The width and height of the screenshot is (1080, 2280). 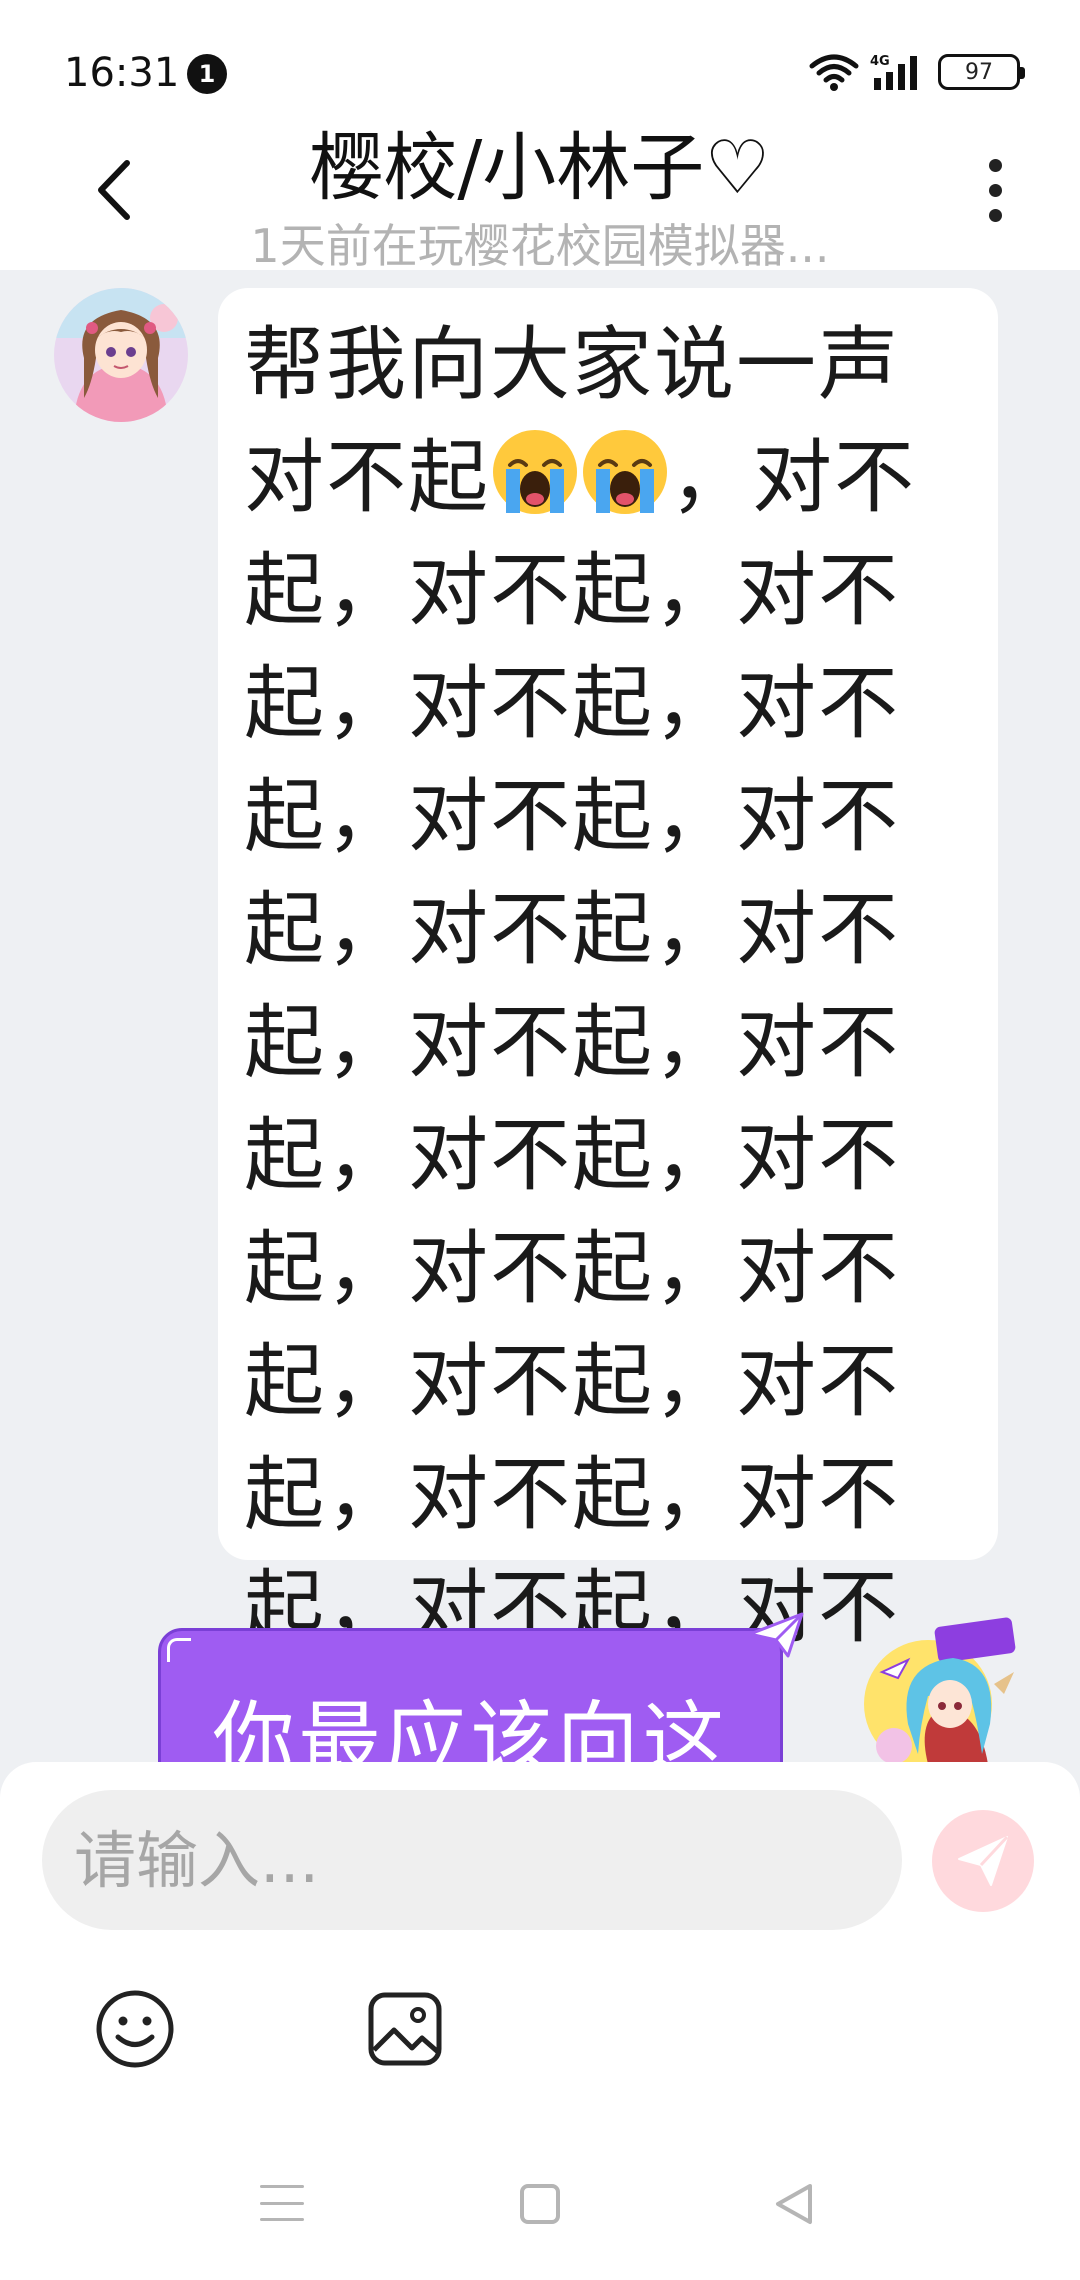 I want to click on bubble-corner-decoration, so click(x=179, y=1650).